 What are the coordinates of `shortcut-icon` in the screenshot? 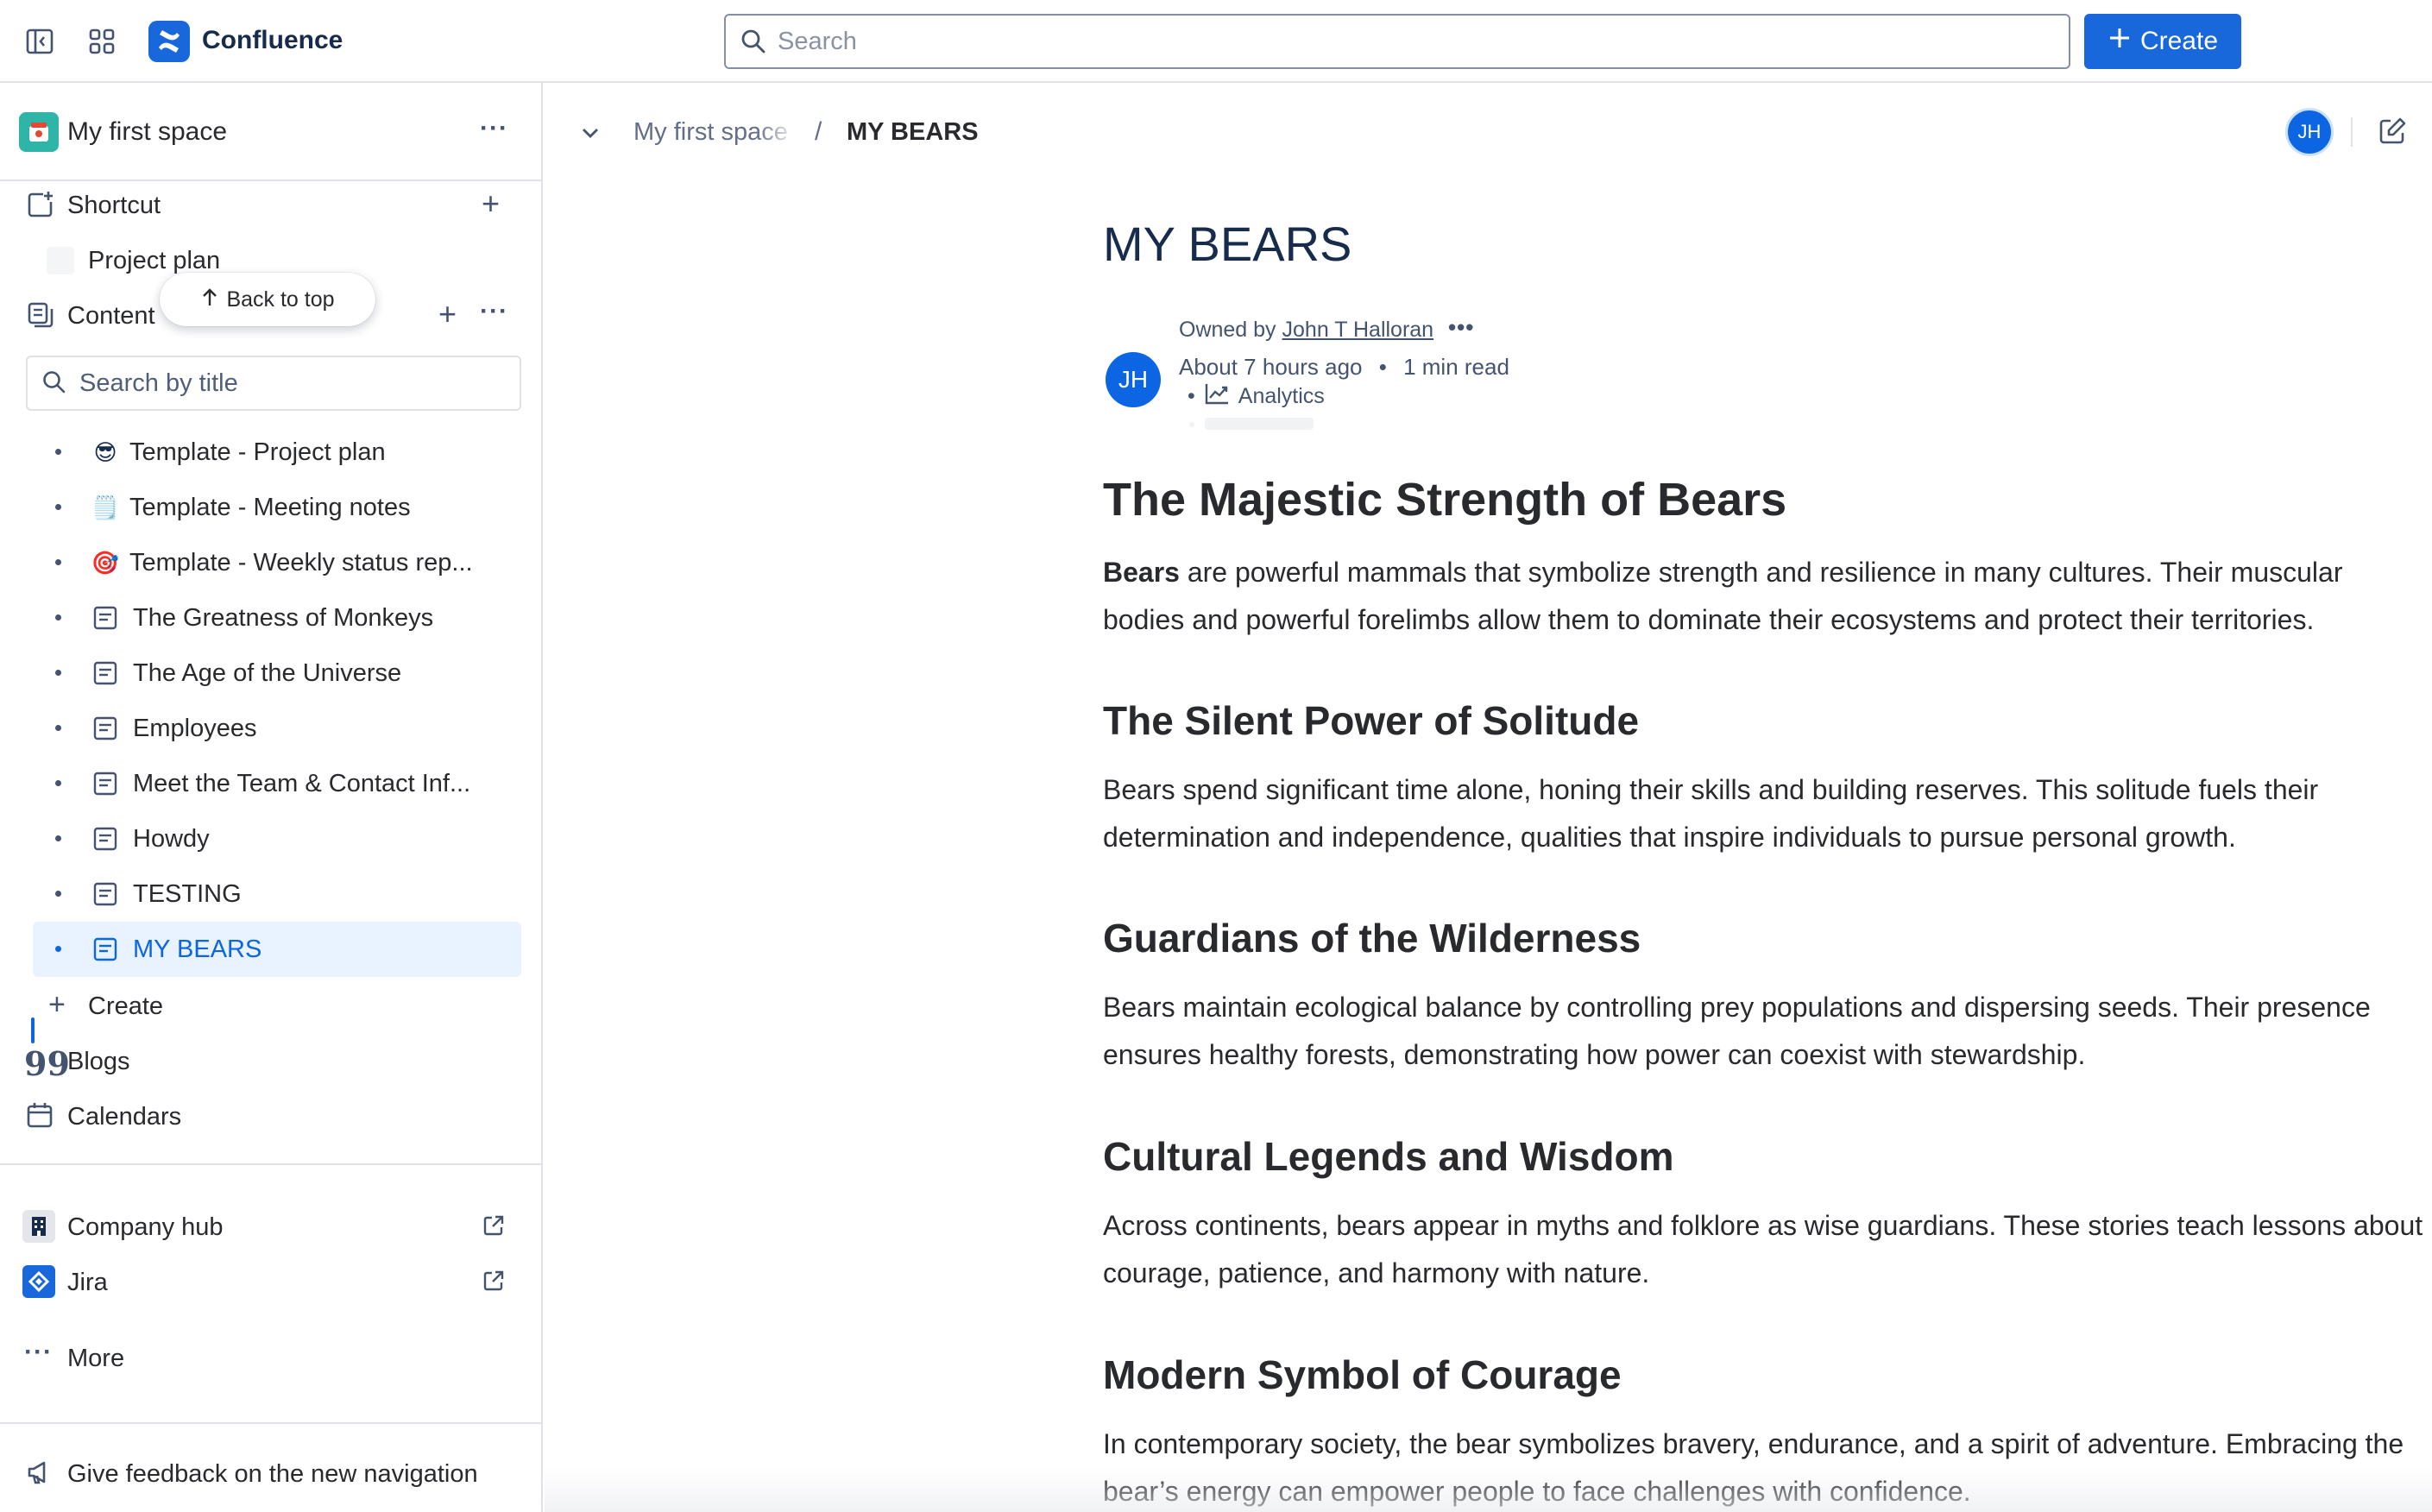 It's located at (41, 207).